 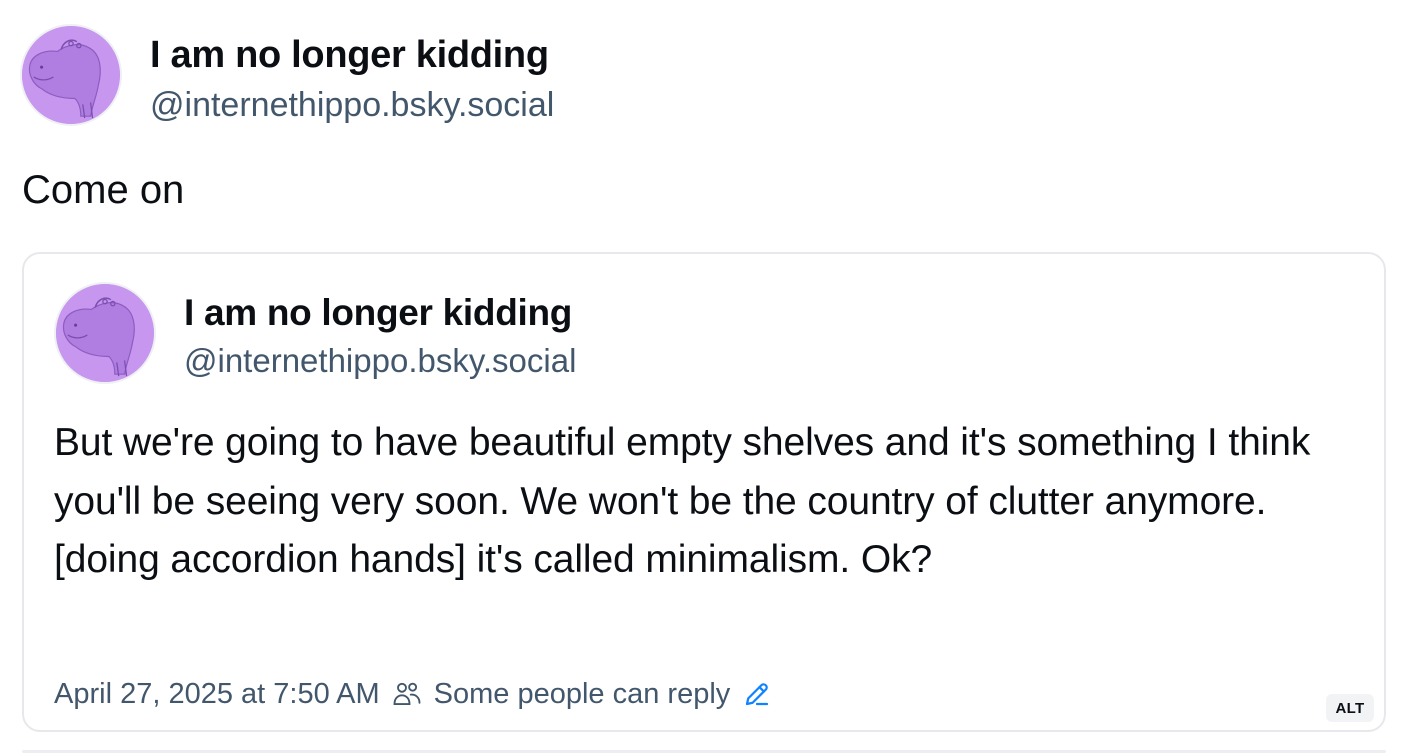 I want to click on reply-setting-text: Some people can reply, so click(x=582, y=694).